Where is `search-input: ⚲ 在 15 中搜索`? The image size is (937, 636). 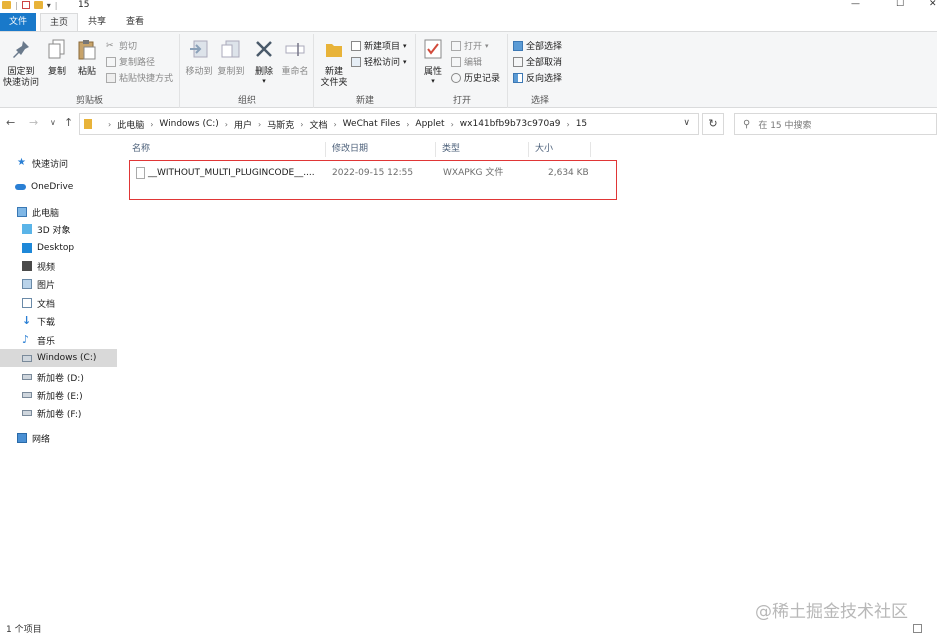
search-input: ⚲ 在 15 中搜索 is located at coordinates (835, 124).